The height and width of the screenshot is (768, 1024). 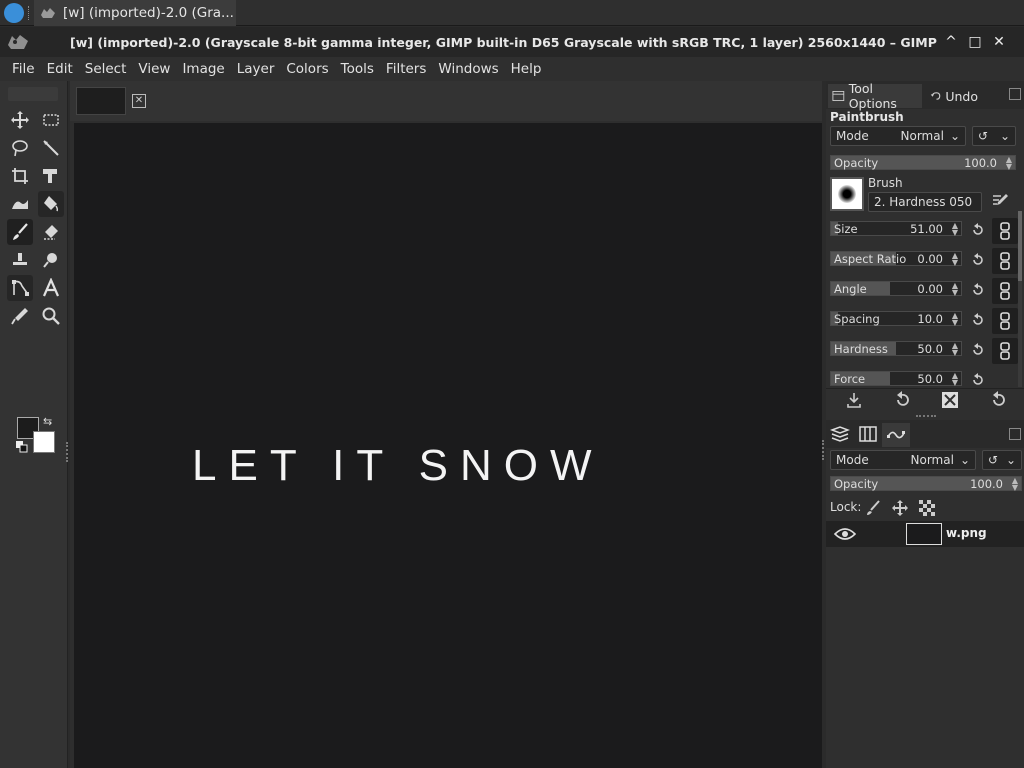 I want to click on paths-tool-icon, so click(x=20, y=288).